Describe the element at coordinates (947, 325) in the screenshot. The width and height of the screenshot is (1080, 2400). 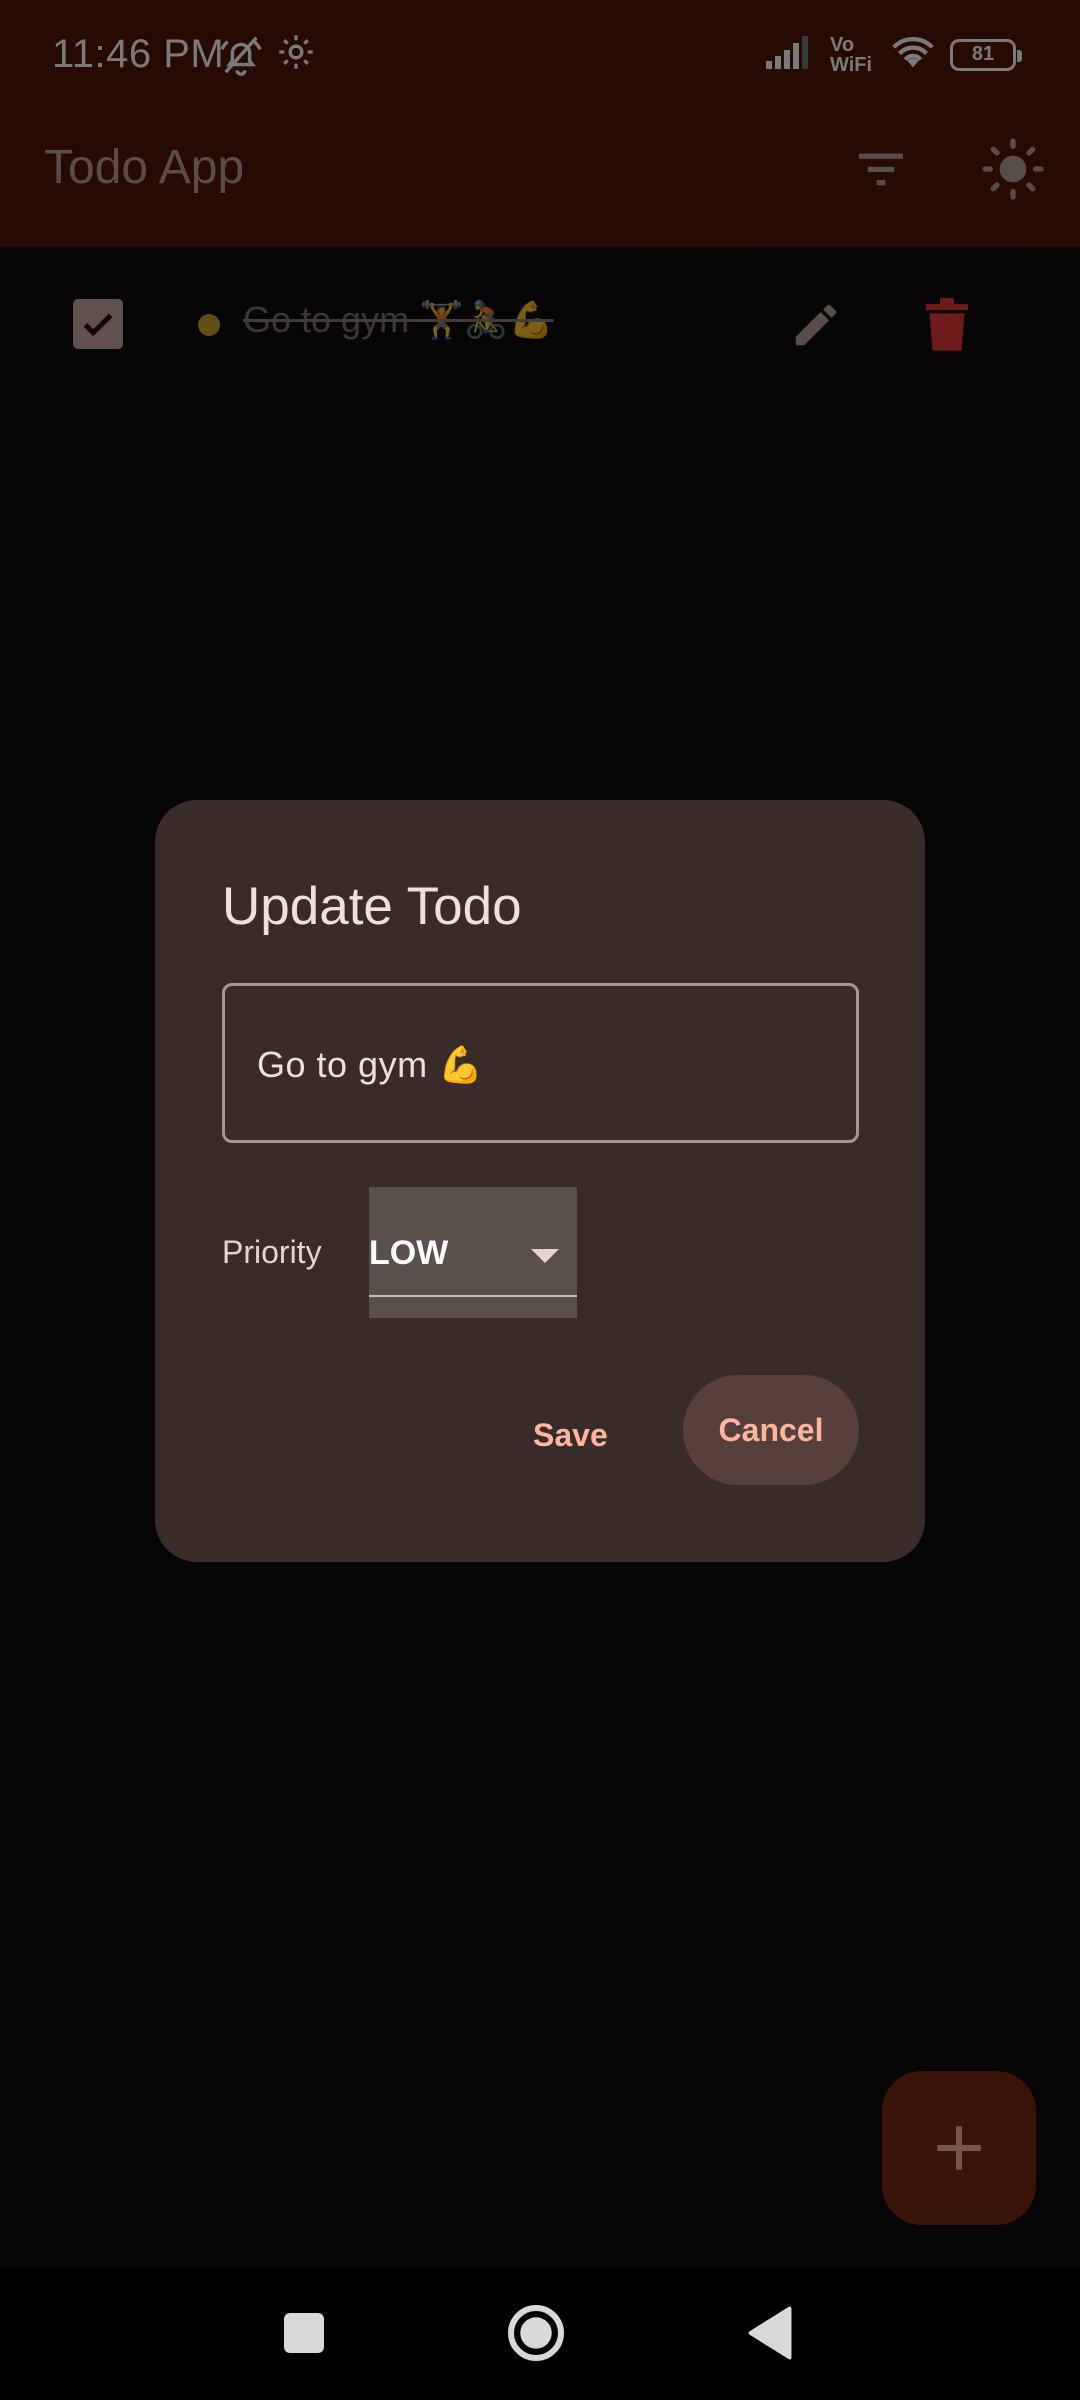
I see `delete-icon` at that location.